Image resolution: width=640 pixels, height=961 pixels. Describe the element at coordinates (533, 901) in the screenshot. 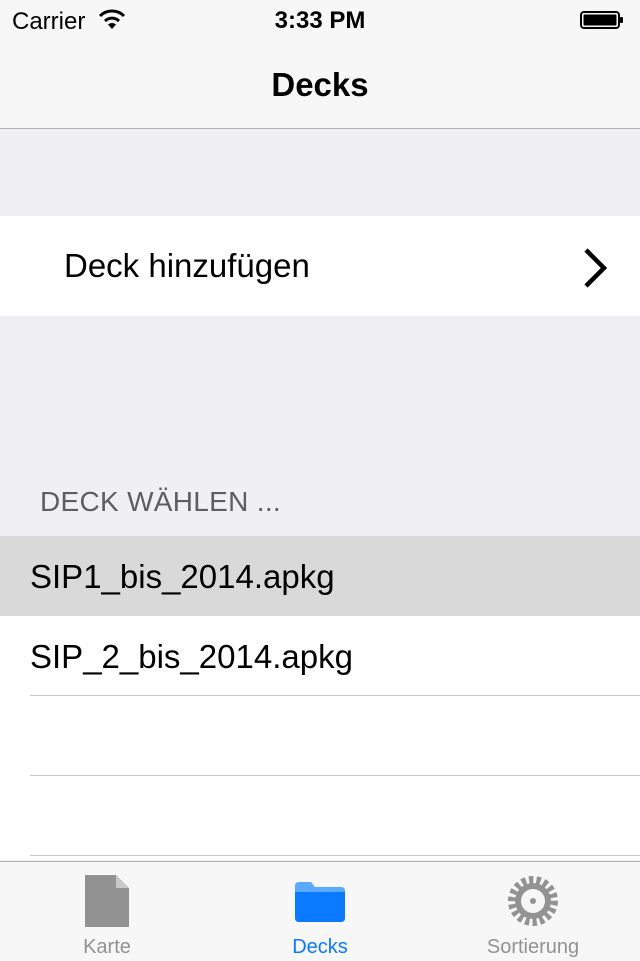

I see `gear-icon` at that location.